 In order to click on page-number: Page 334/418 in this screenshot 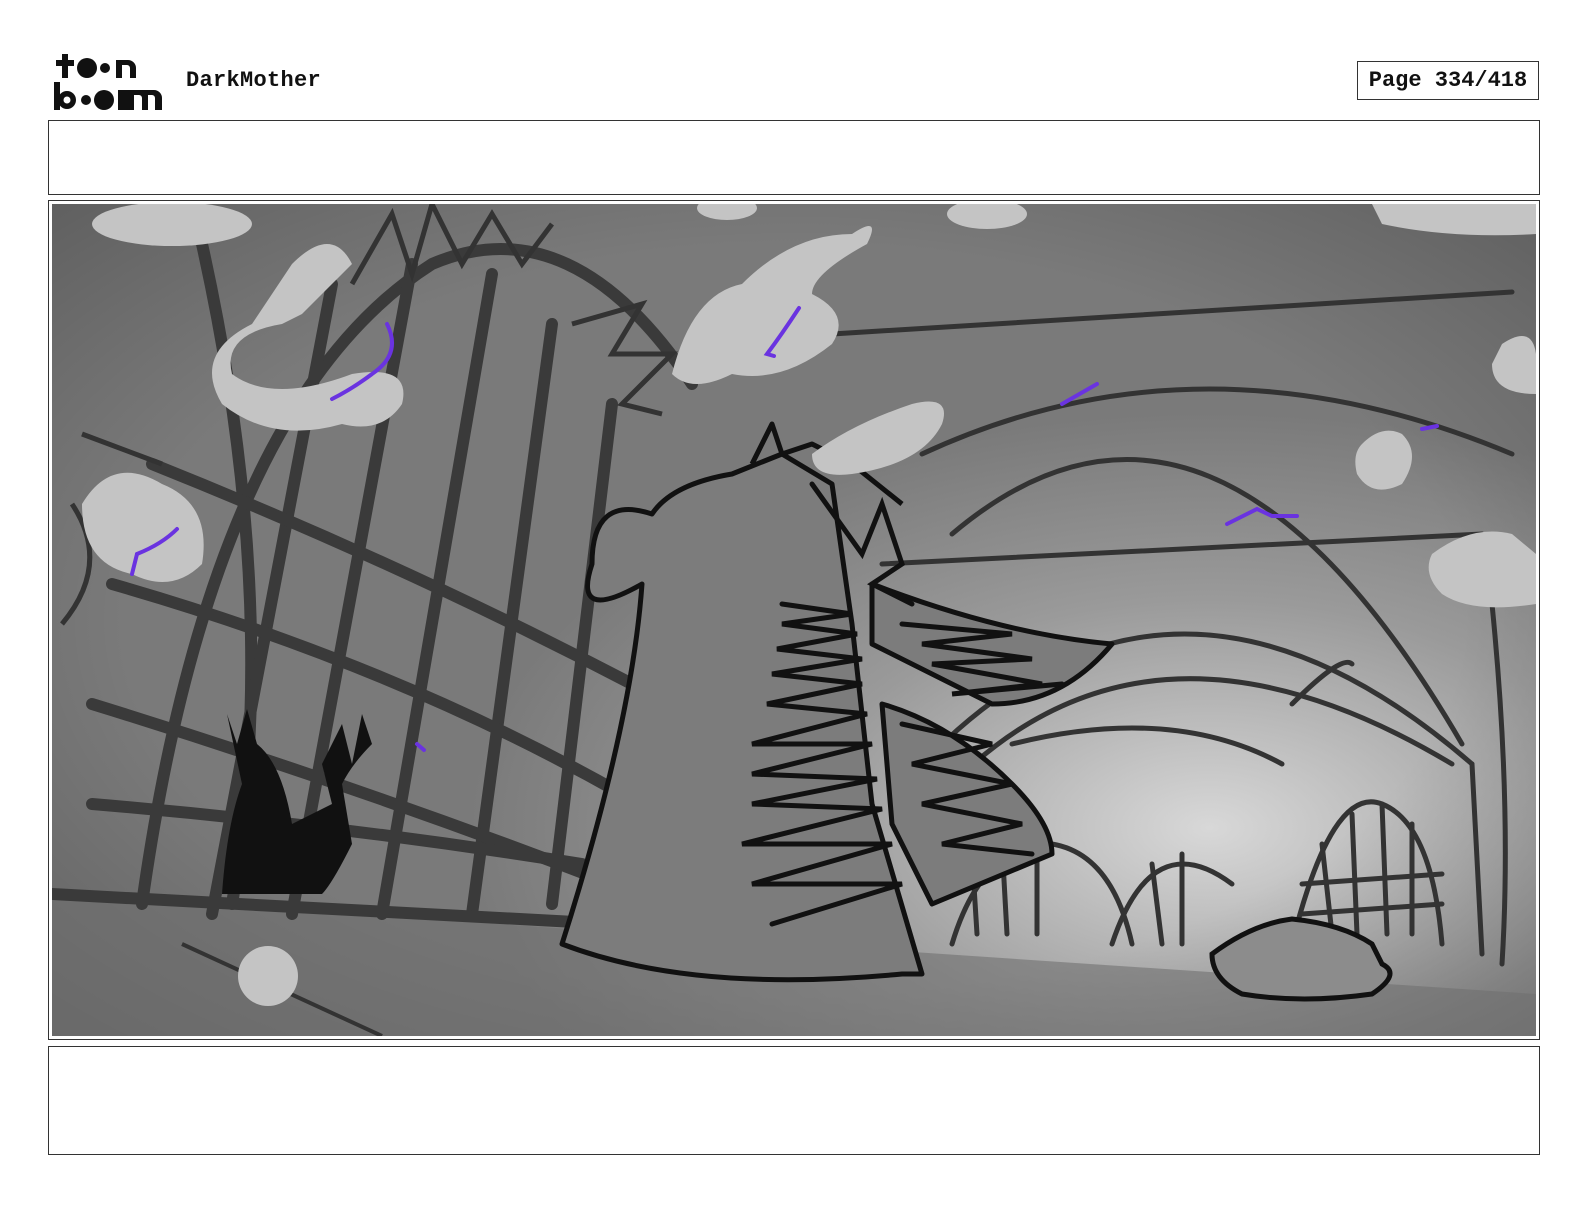, I will do `click(1448, 80)`.